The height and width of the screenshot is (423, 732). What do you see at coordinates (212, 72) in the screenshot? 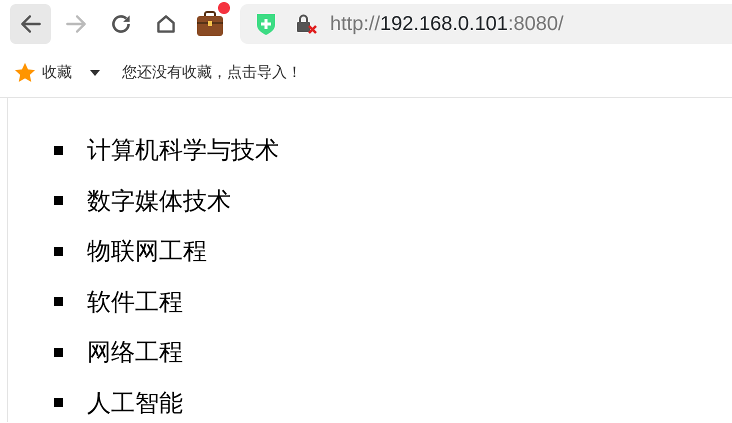
I see `import-bookmarks-link: 您还没有收藏，点击导入！` at bounding box center [212, 72].